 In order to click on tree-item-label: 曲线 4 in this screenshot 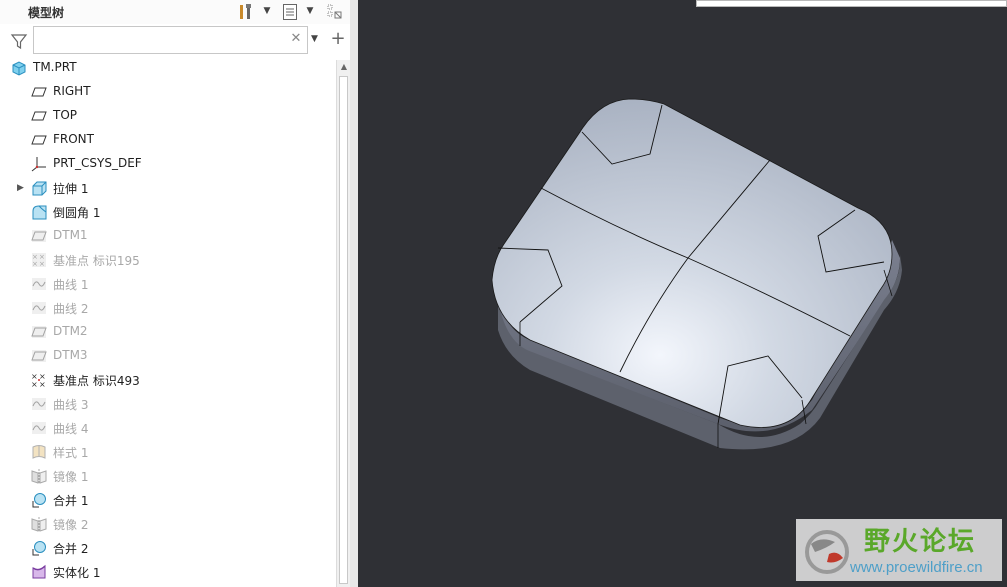, I will do `click(71, 429)`.